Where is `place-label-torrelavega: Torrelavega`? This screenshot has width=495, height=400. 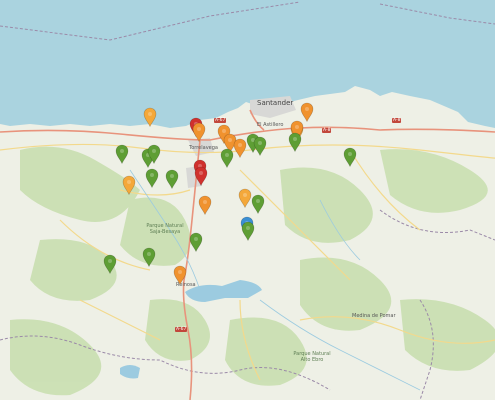
place-label-torrelavega: Torrelavega is located at coordinates (203, 148).